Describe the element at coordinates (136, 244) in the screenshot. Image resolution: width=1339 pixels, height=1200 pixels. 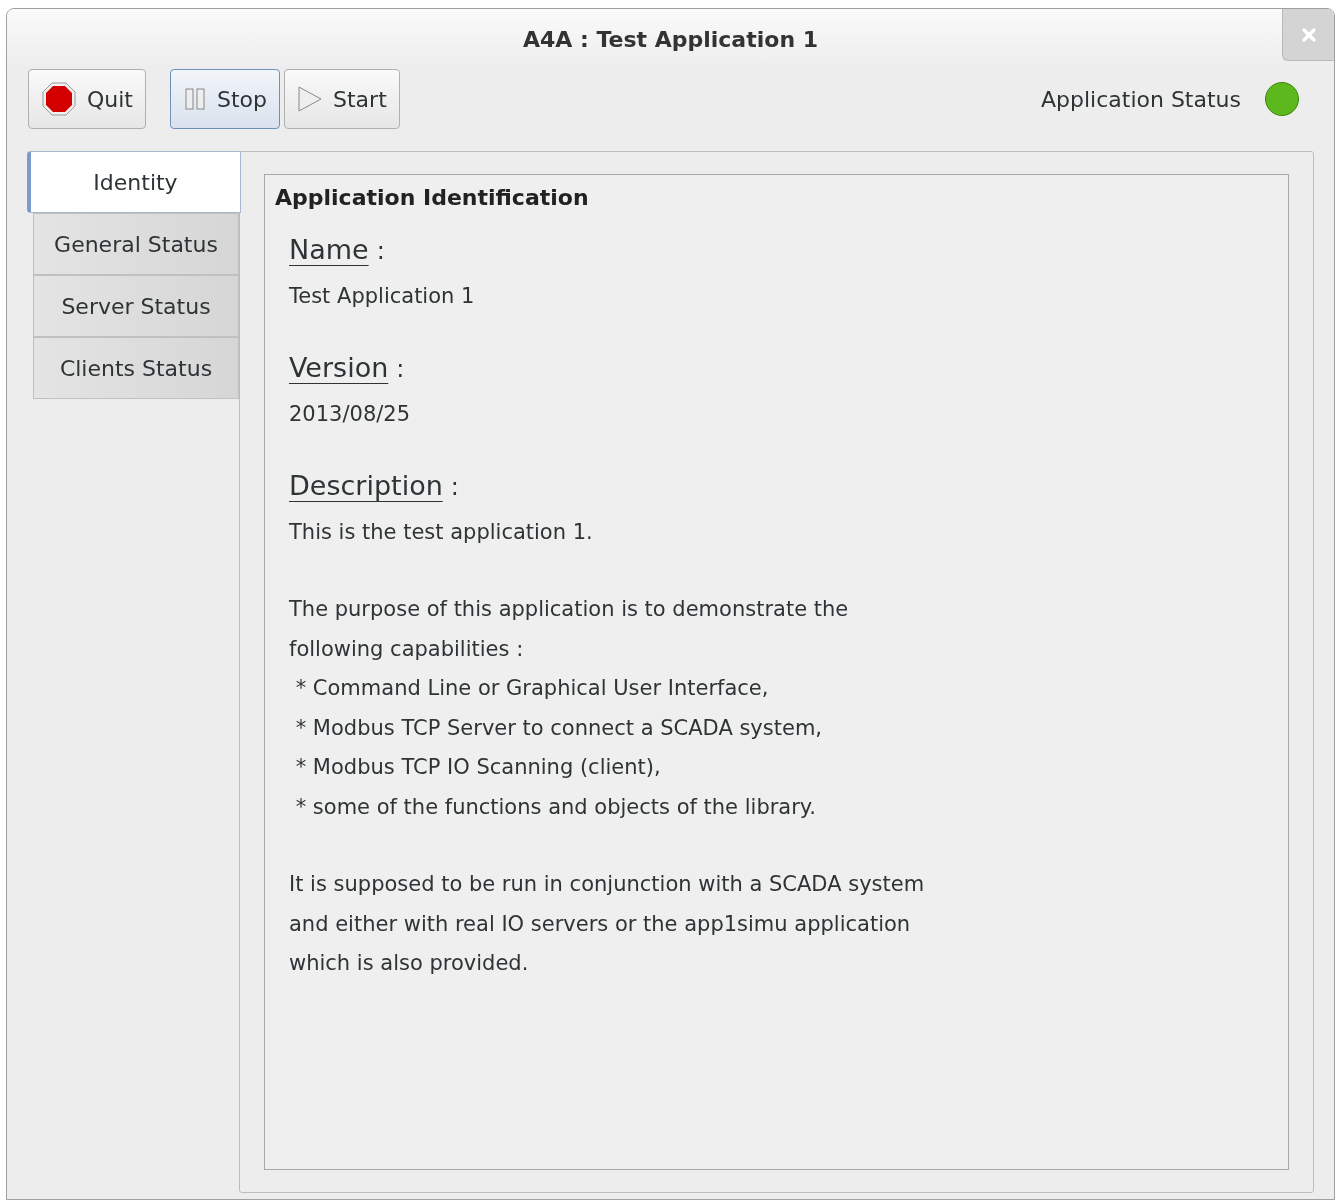
I see `tab: General Status` at that location.